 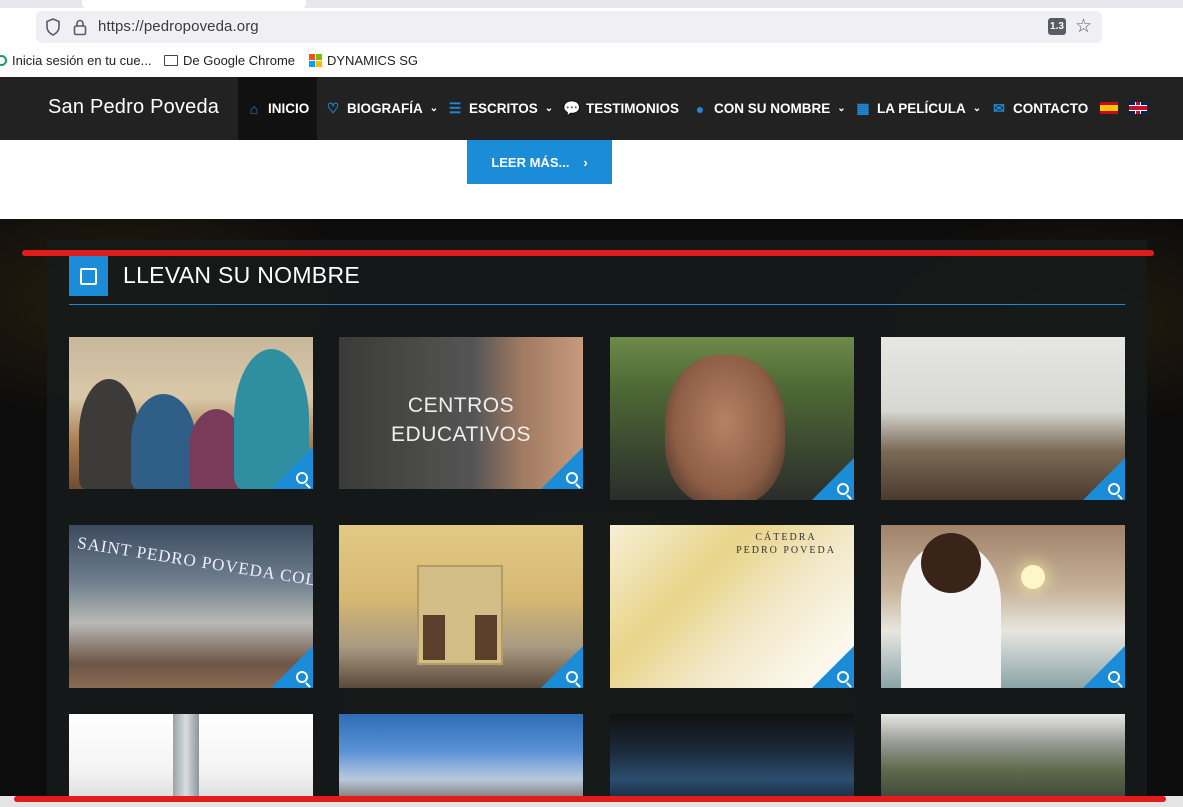 I want to click on centros-educativos-text: CENTROS EDUCATIVOS, so click(x=461, y=420).